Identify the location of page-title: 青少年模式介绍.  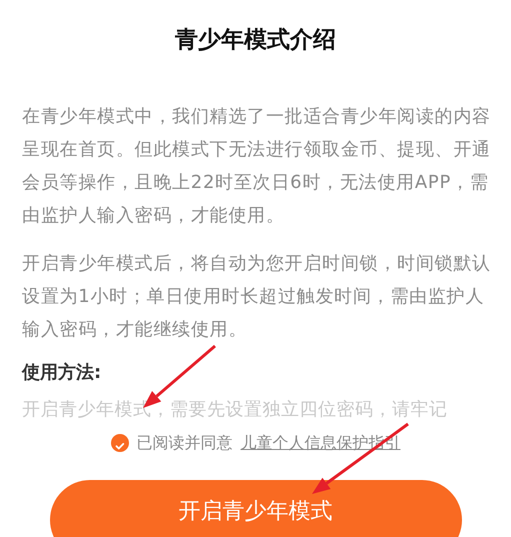
(255, 40).